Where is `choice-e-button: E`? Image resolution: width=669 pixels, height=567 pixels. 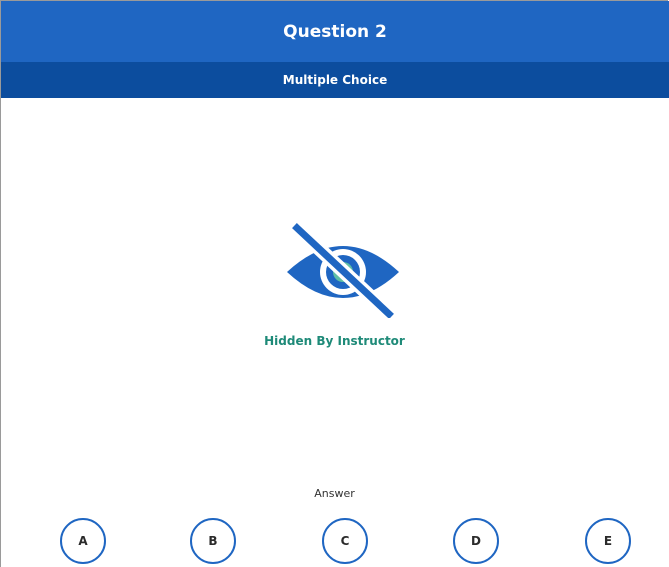 choice-e-button: E is located at coordinates (608, 541).